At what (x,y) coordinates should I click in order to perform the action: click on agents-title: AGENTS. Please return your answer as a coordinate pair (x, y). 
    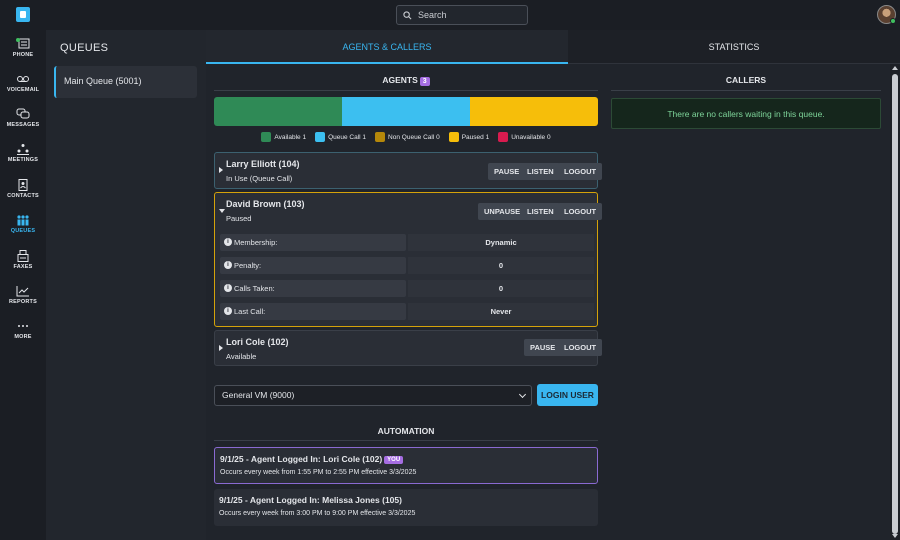
    Looking at the image, I should click on (400, 80).